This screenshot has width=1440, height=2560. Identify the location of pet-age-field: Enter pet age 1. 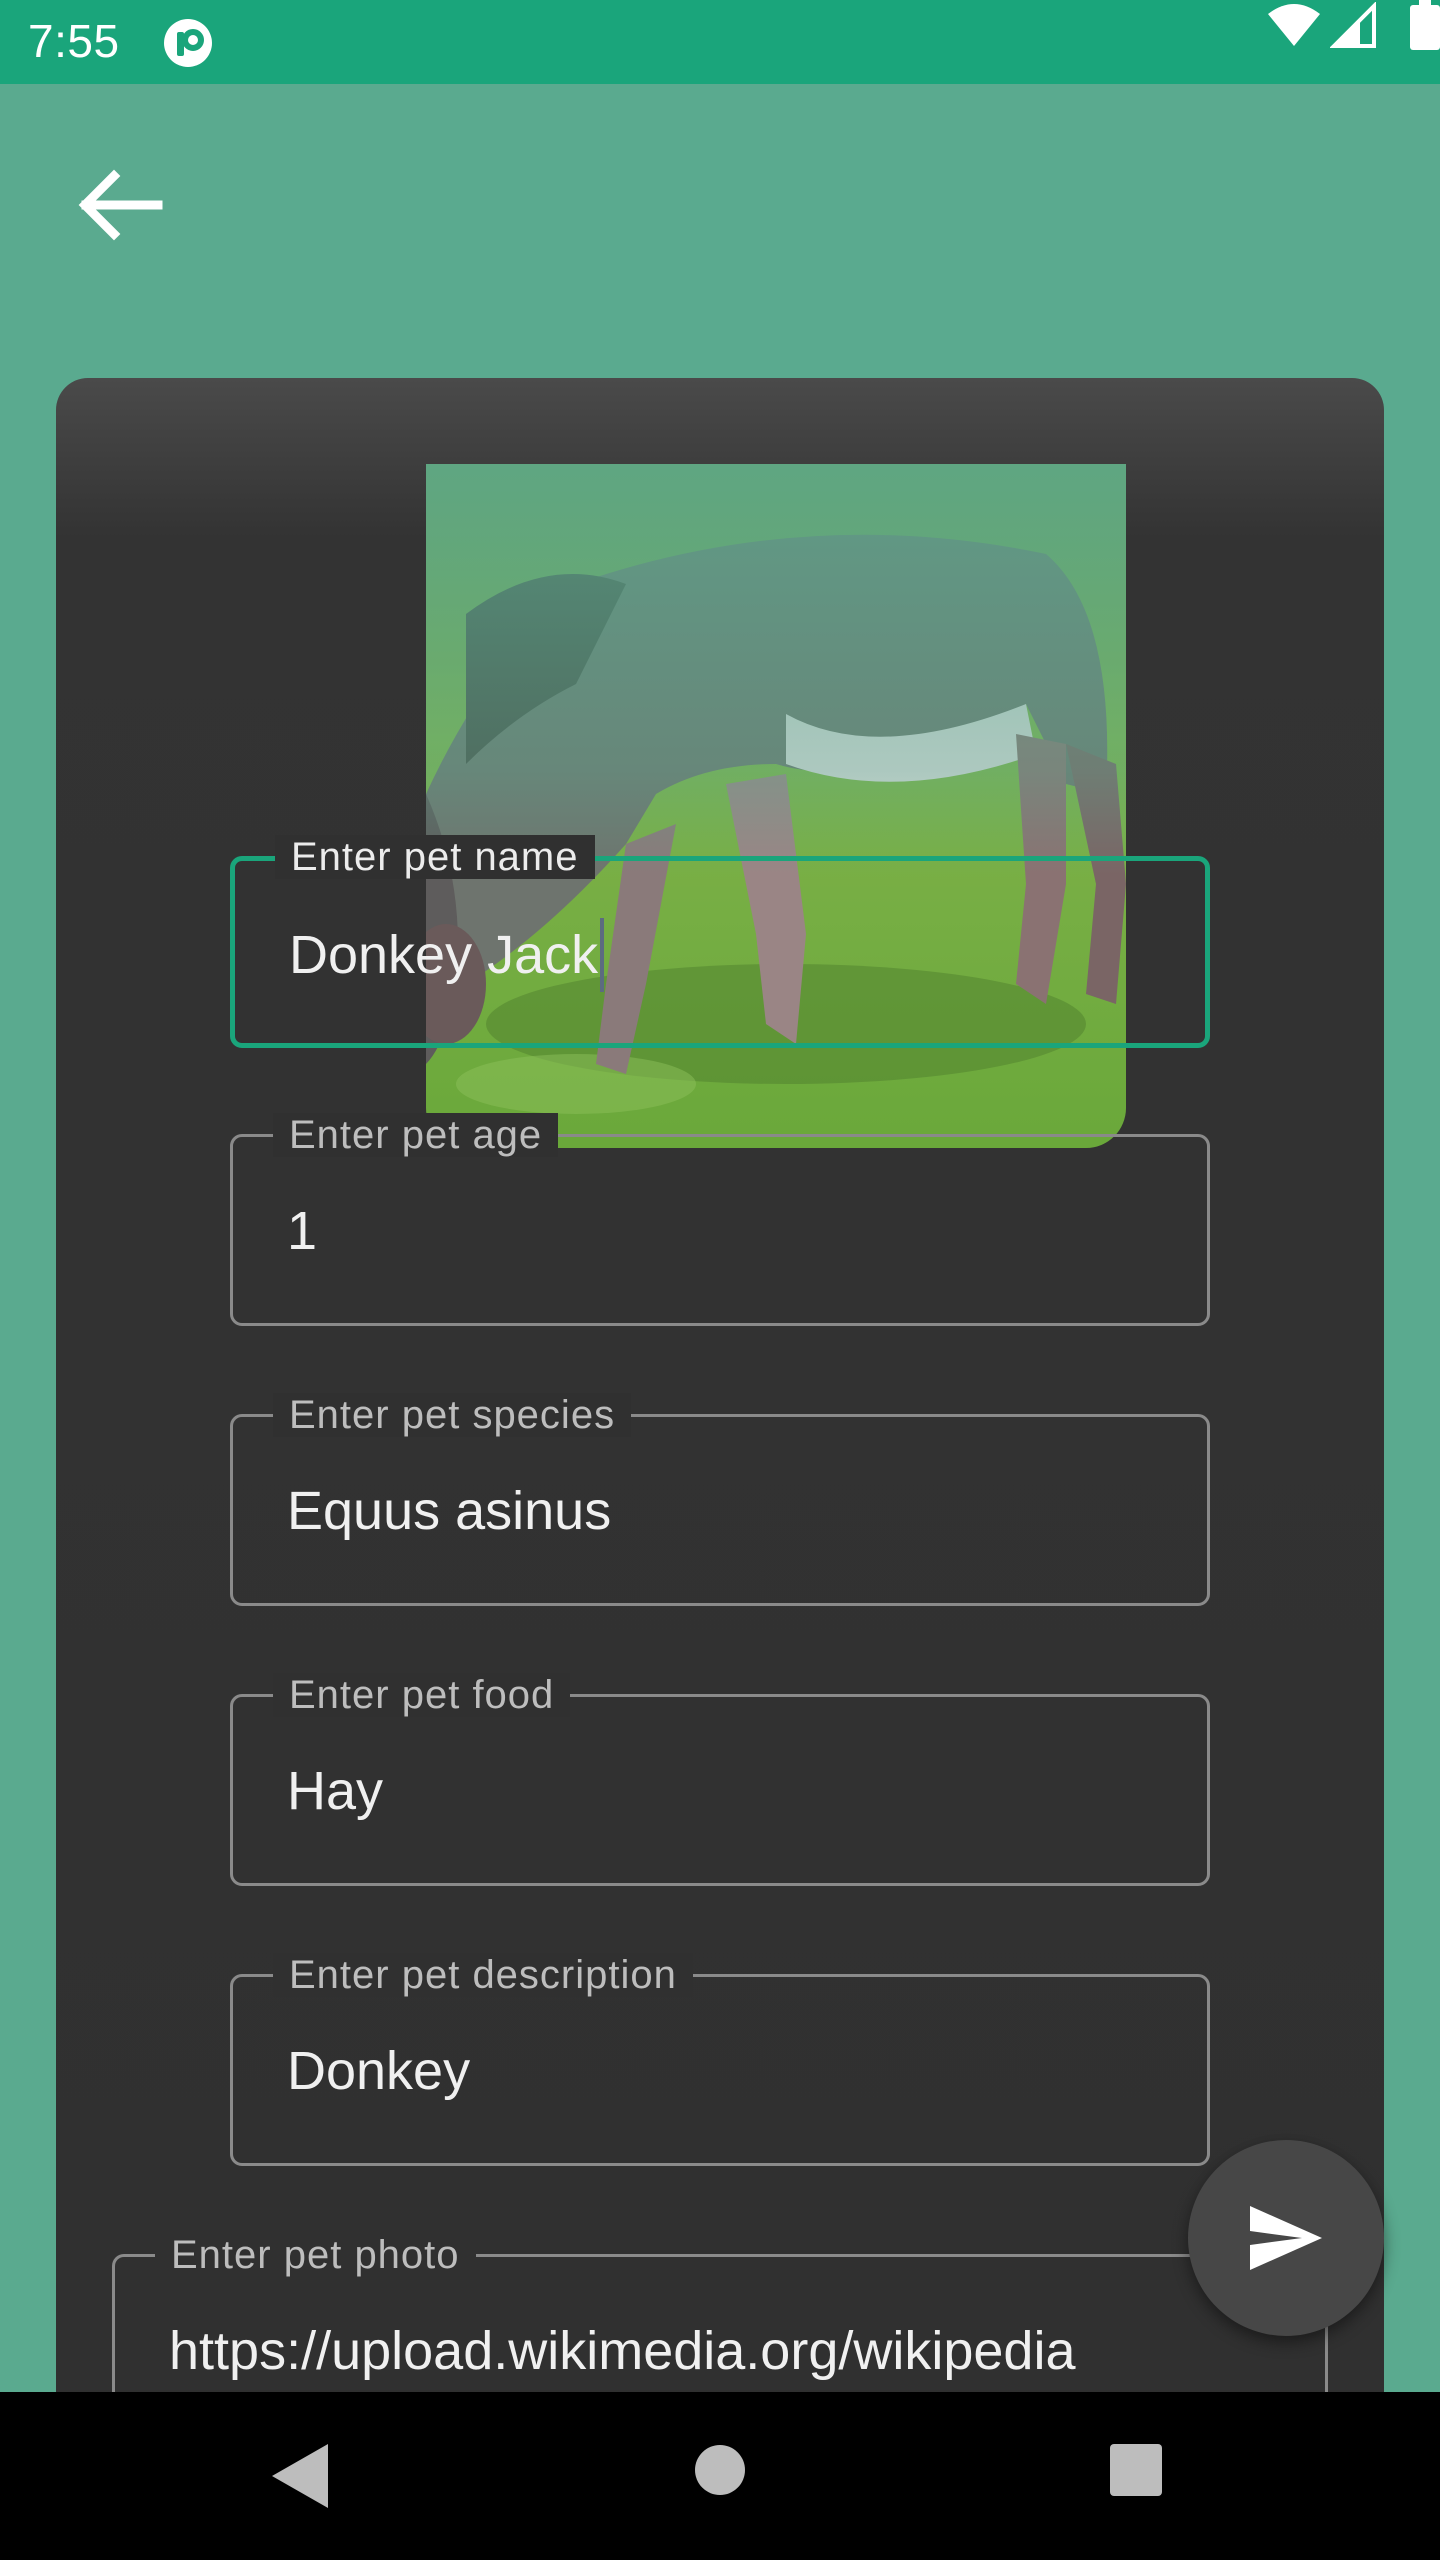
(720, 1219).